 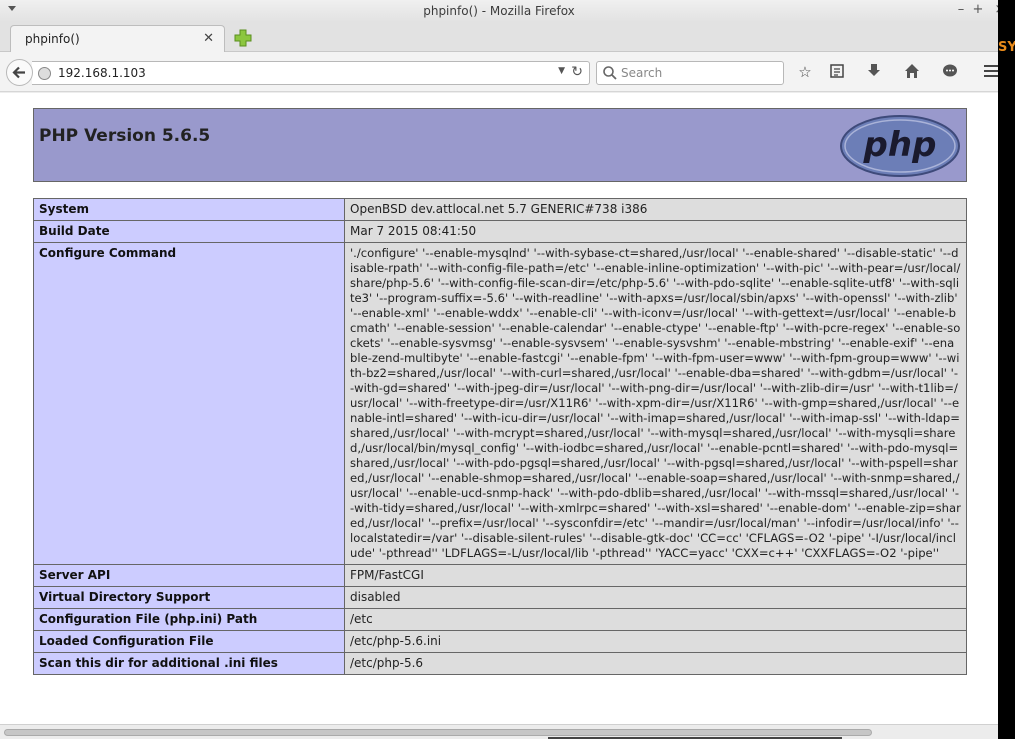 What do you see at coordinates (655, 663) in the screenshot?
I see `row-value: /etc/php-5.6` at bounding box center [655, 663].